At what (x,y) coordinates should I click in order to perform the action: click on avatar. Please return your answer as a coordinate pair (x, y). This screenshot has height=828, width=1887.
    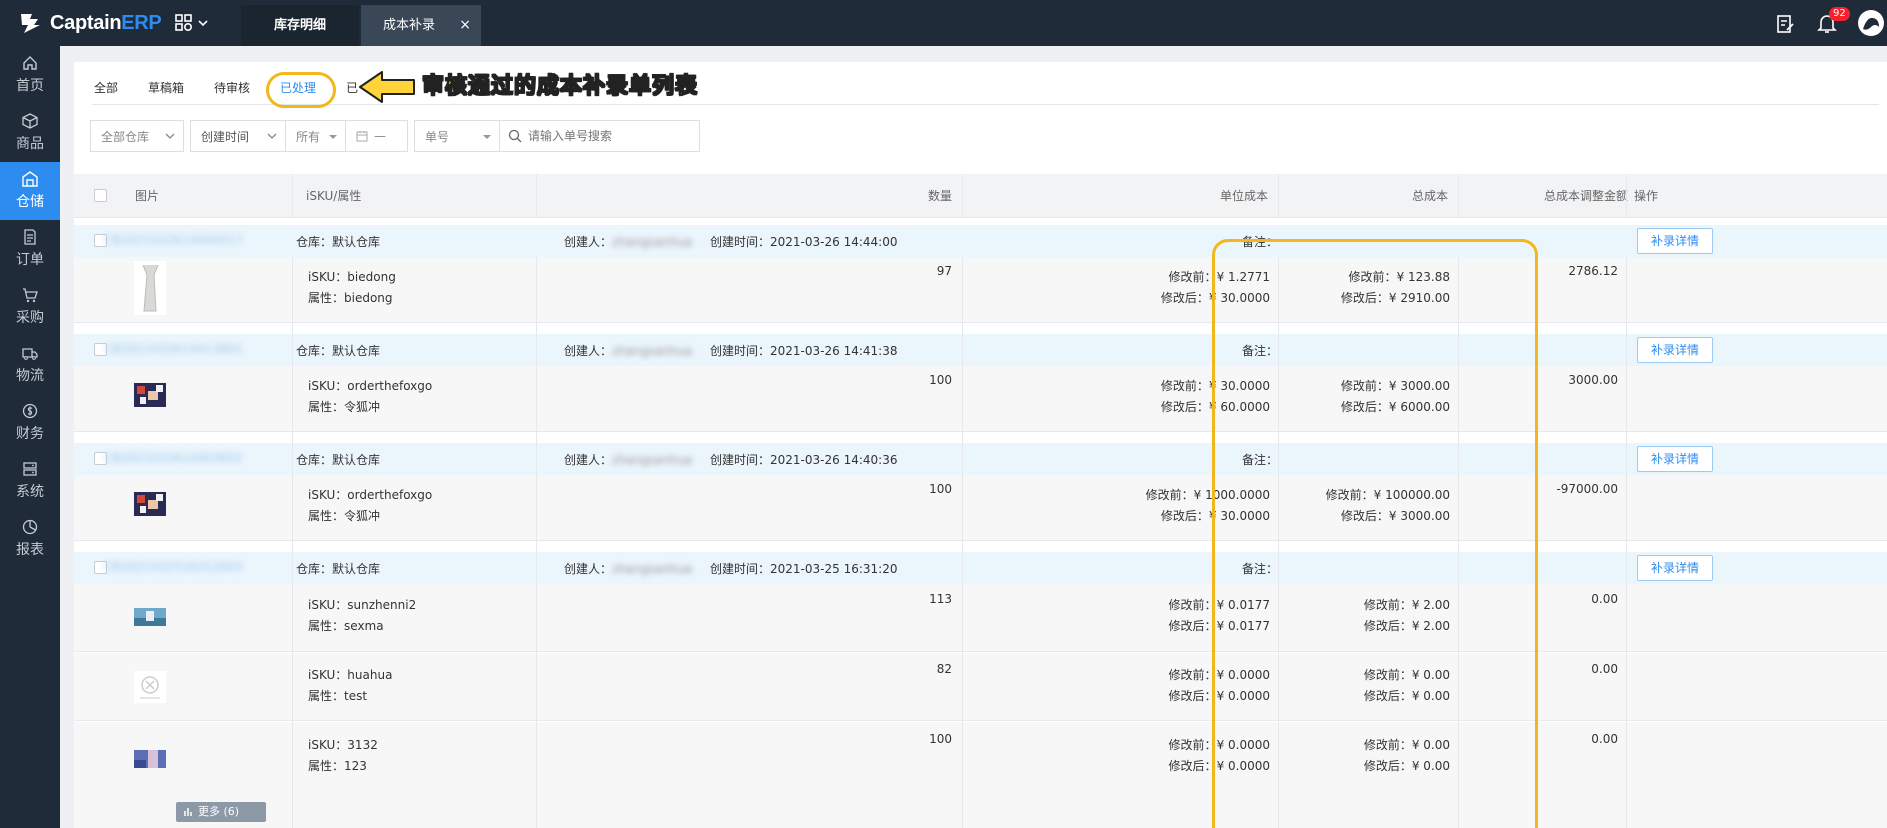
    Looking at the image, I should click on (1871, 23).